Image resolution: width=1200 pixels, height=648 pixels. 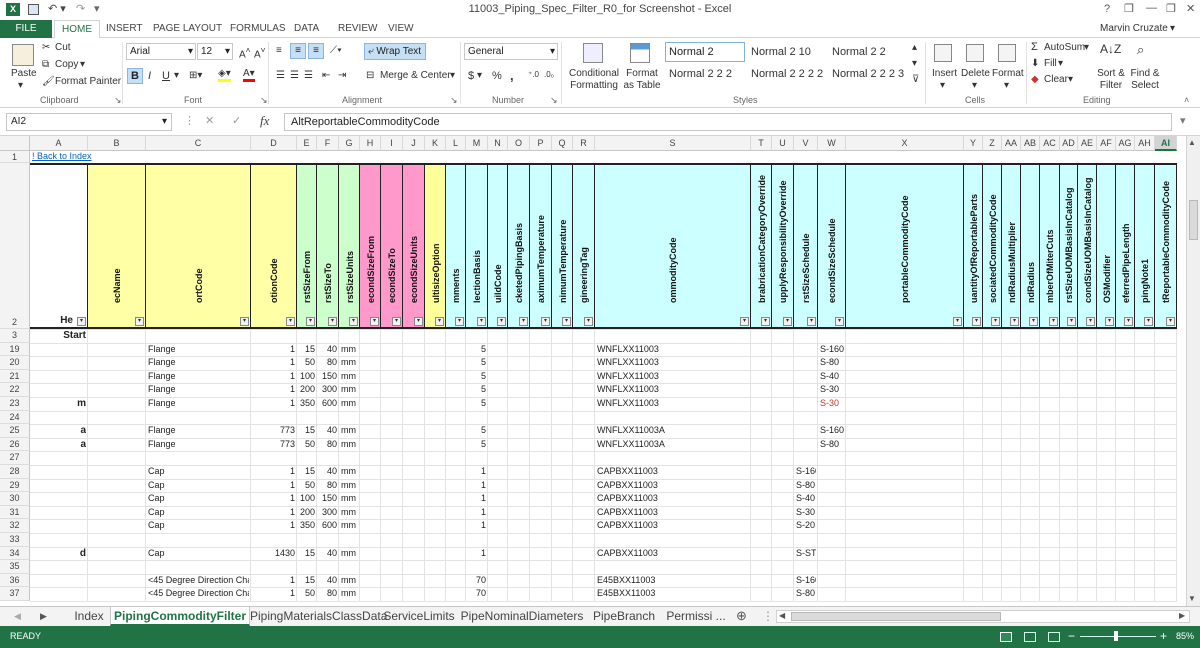 I want to click on cell-first-size-schedule: S-160, so click(x=806, y=580).